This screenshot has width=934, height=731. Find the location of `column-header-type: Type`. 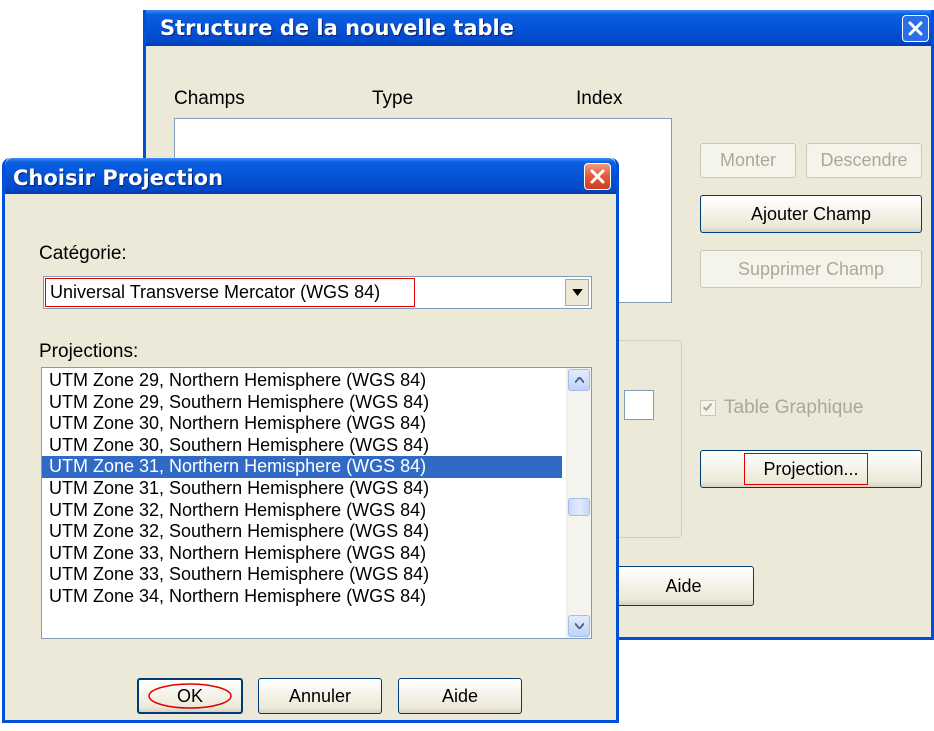

column-header-type: Type is located at coordinates (393, 98).